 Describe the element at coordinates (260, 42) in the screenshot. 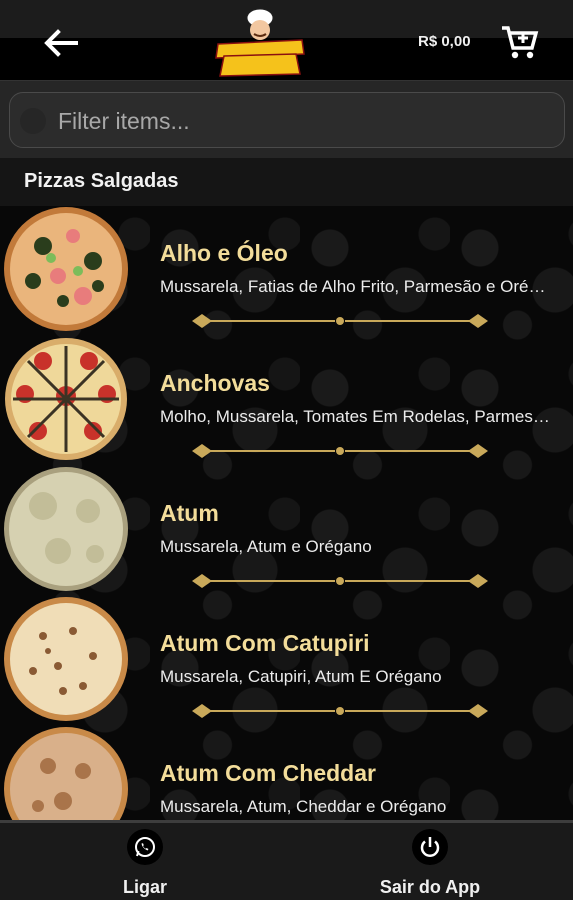

I see `cantinho-pizzas-logo` at that location.